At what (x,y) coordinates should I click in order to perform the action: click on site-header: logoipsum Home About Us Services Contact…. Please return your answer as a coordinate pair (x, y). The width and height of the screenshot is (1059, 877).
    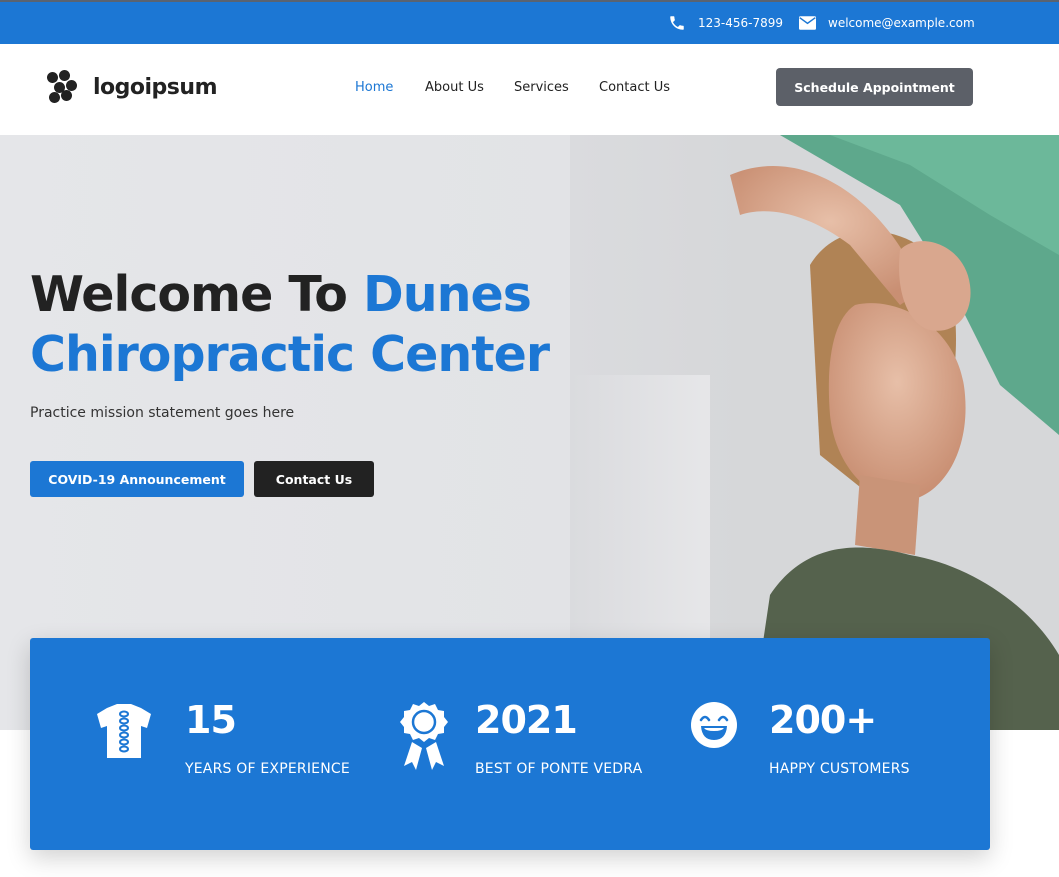
    Looking at the image, I should click on (529, 89).